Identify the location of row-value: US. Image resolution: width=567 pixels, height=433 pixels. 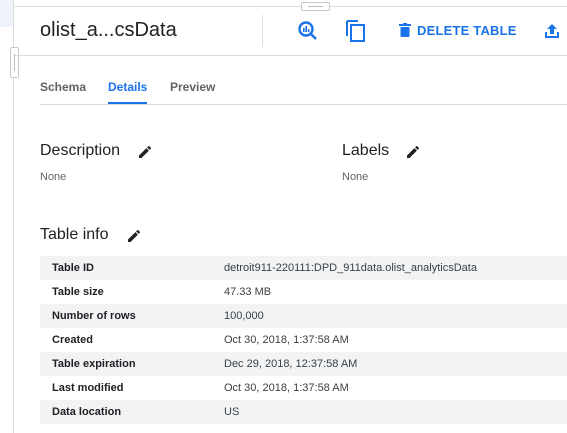
(232, 412).